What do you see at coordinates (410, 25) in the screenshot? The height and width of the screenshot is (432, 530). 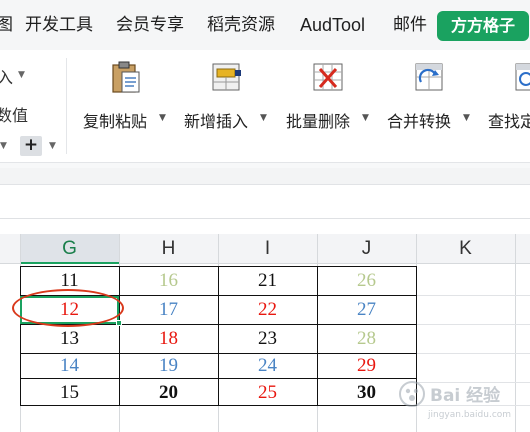 I see `menu-item-mail: 邮件` at bounding box center [410, 25].